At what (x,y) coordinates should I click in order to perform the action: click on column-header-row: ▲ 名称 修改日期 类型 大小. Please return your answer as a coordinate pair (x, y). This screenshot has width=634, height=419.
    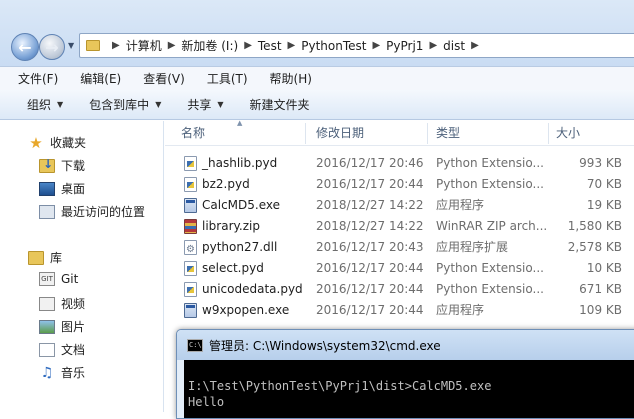
    Looking at the image, I should click on (399, 132).